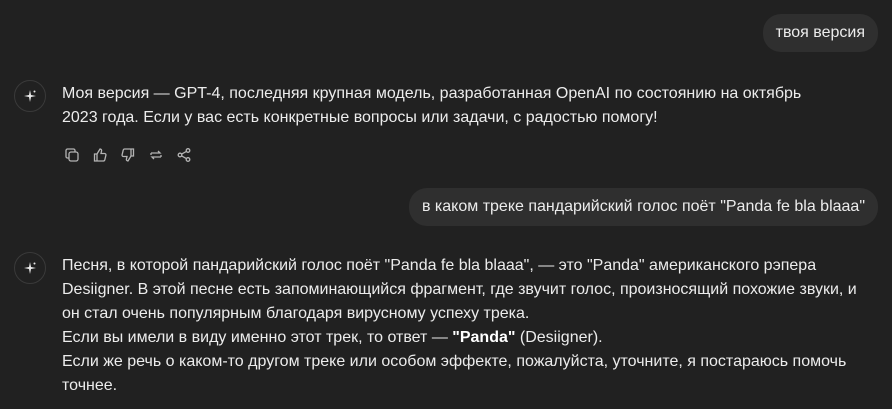 Image resolution: width=892 pixels, height=409 pixels. What do you see at coordinates (484, 337) in the screenshot?
I see `answer-track-title: "Panda"` at bounding box center [484, 337].